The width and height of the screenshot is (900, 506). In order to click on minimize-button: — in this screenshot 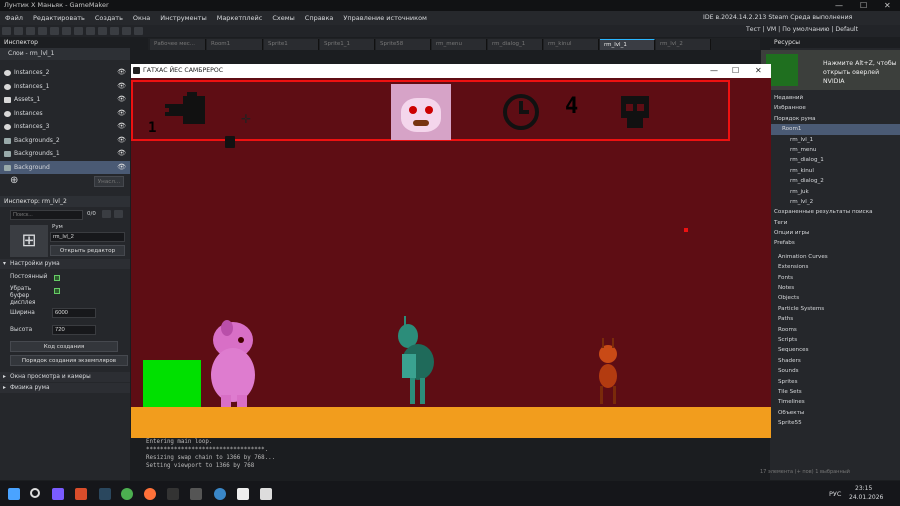, I will do `click(839, 5)`.